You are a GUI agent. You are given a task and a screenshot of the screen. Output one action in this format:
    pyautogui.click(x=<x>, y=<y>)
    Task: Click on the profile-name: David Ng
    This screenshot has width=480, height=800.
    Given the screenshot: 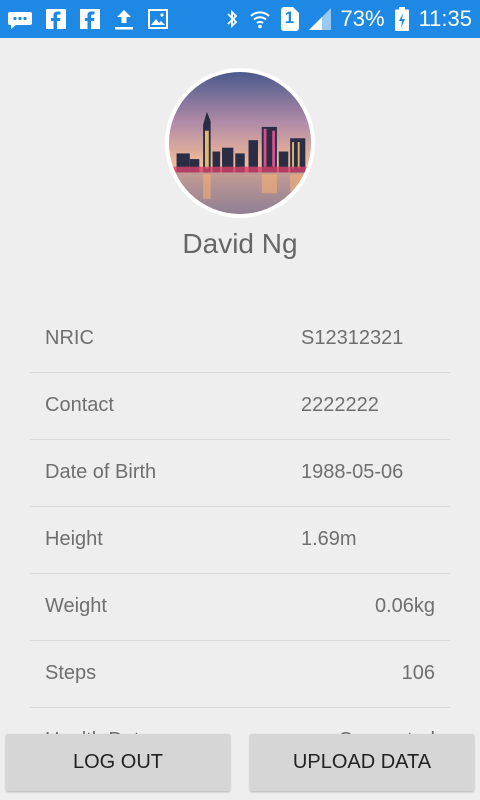 What is the action you would take?
    pyautogui.click(x=240, y=243)
    